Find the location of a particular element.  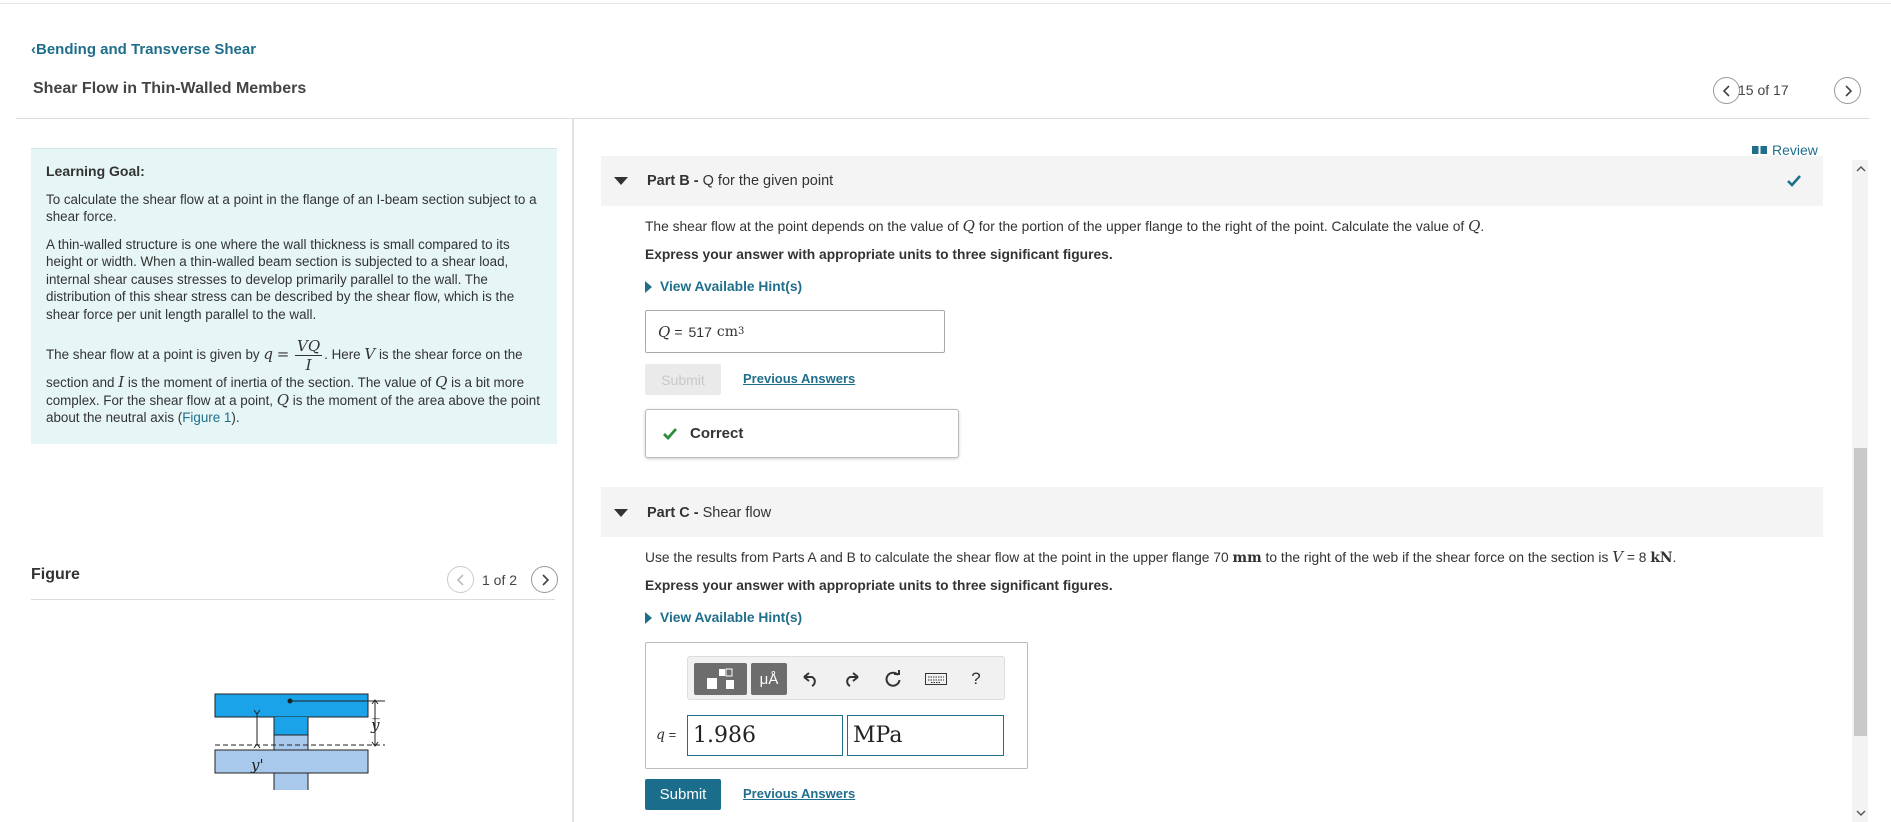

scroll-up-icon is located at coordinates (1861, 168).